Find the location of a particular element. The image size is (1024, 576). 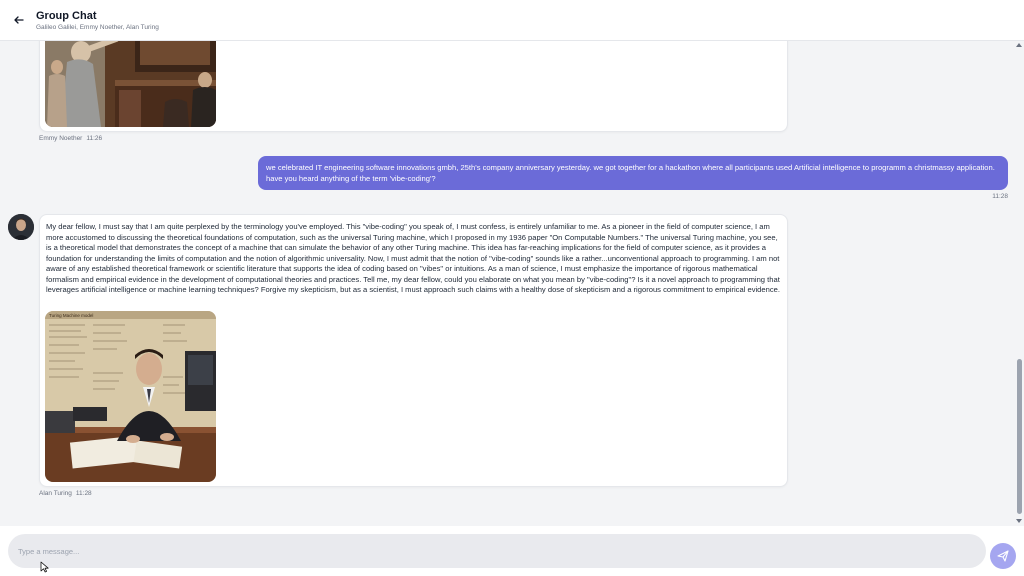

mouse-cursor-icon is located at coordinates (44, 567).